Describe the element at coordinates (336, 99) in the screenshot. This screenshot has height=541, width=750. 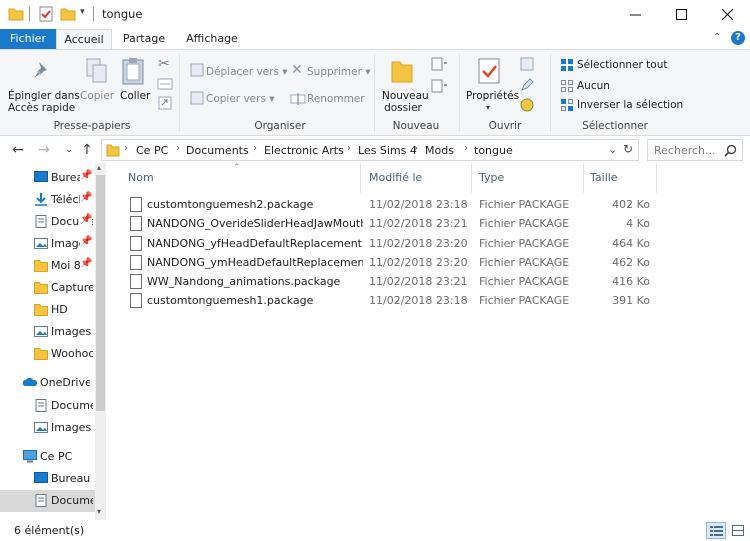
I see `rename-button: Renommer` at that location.